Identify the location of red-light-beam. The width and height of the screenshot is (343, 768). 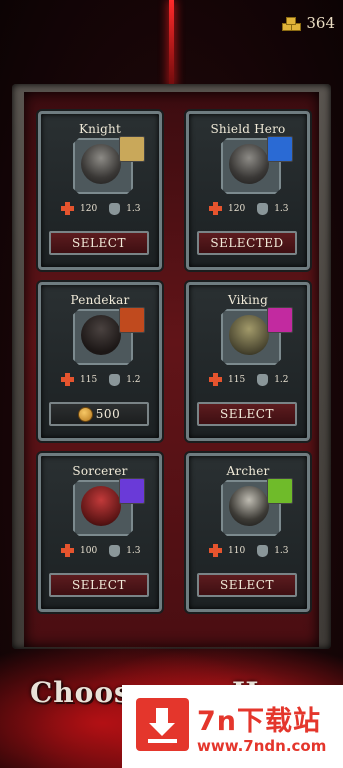
(171, 44).